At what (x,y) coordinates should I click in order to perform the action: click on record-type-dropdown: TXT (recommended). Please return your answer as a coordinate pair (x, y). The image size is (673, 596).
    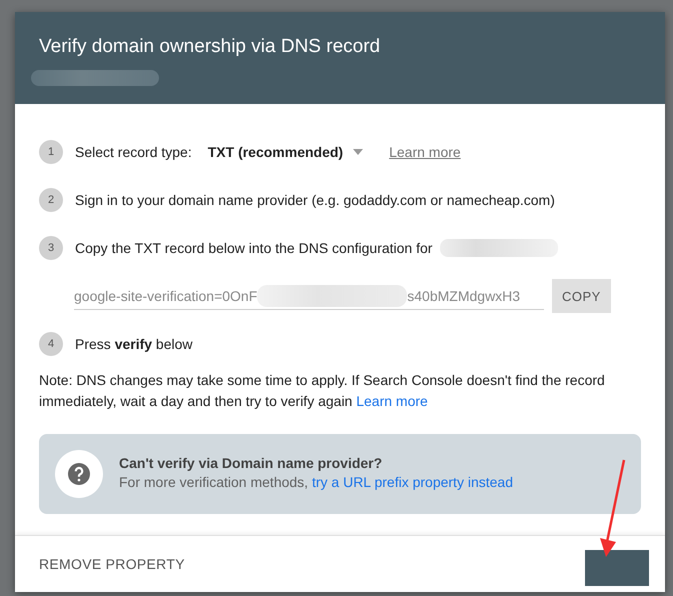
    Looking at the image, I should click on (286, 152).